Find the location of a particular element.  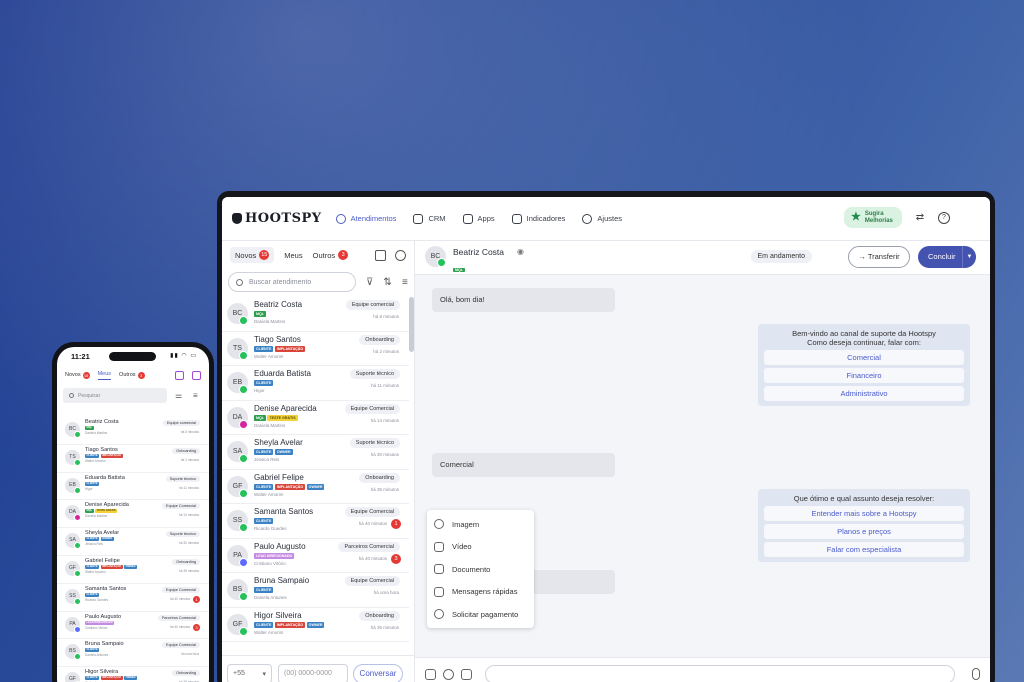

filter-icon: ⊽ is located at coordinates (369, 282).